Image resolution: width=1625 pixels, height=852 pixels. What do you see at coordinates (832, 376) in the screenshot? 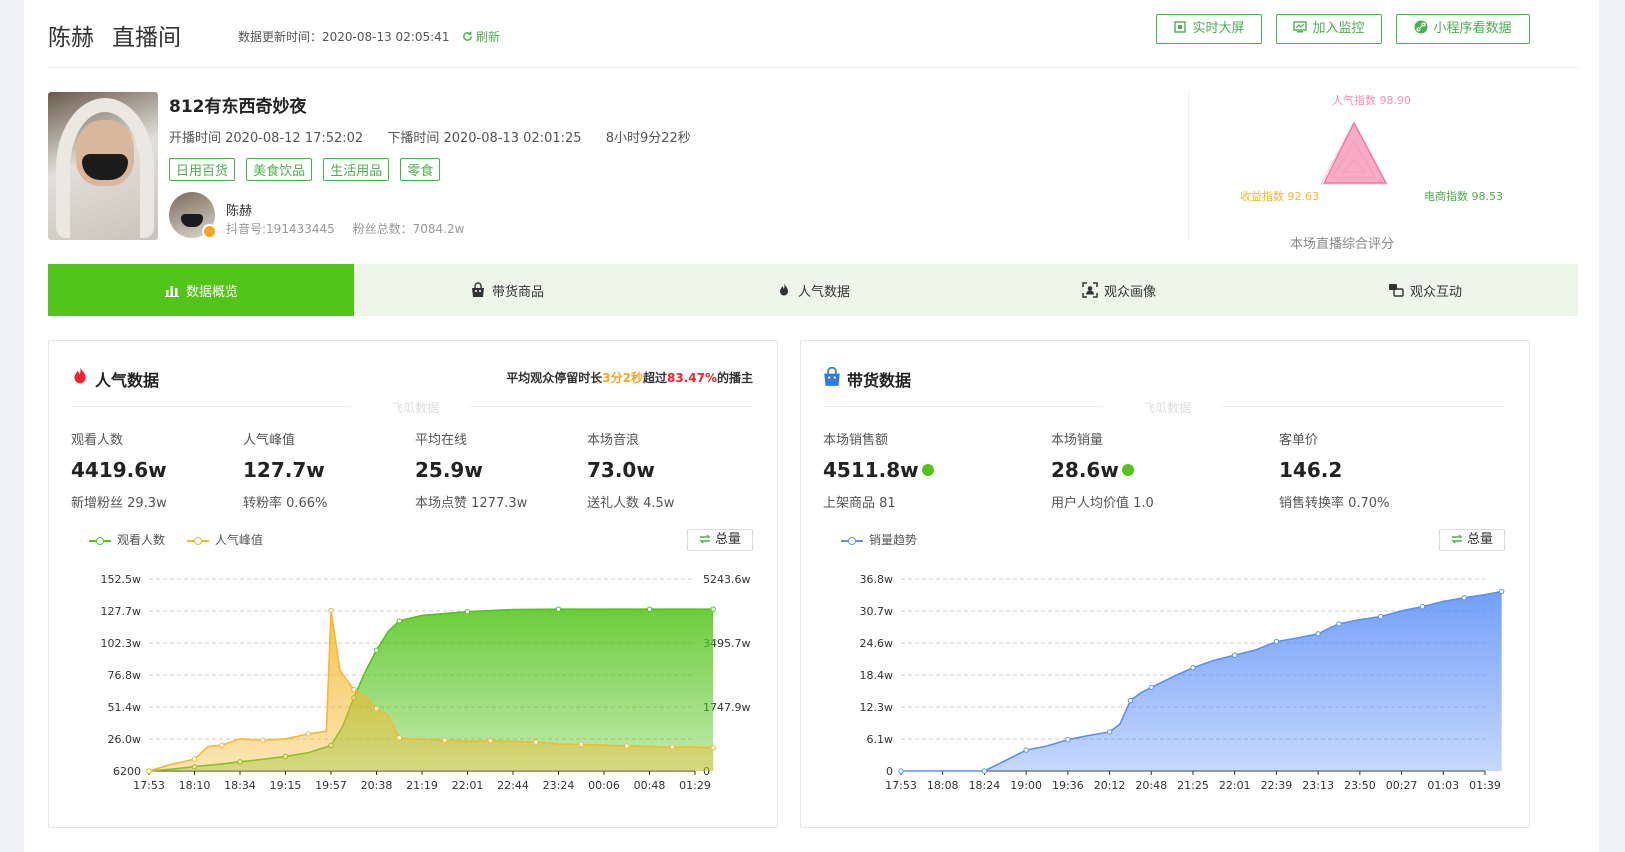
I see `shopping-bag-icon` at bounding box center [832, 376].